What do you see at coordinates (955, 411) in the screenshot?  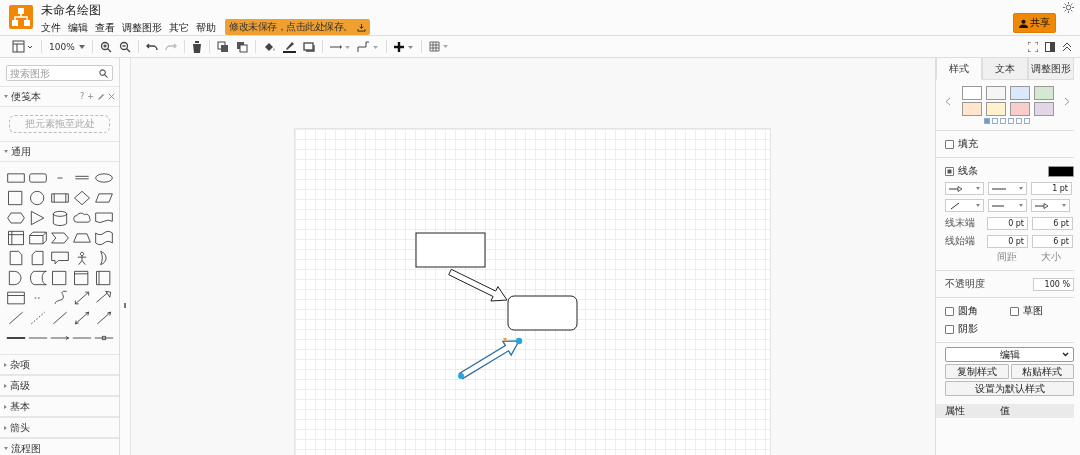 I see `column-header: 属性` at bounding box center [955, 411].